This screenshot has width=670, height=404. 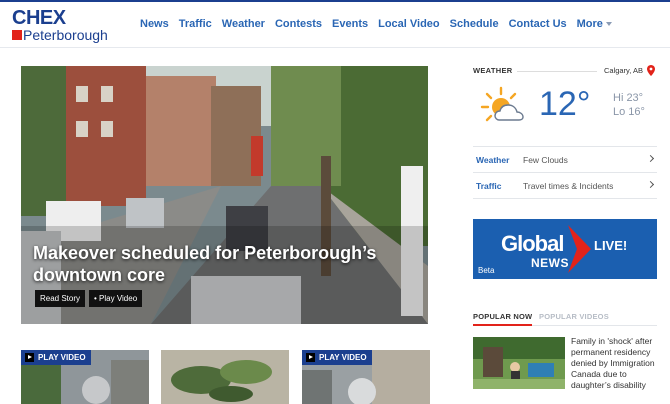 I want to click on play-video-badge-3: PLAY VIDEO, so click(x=337, y=357).